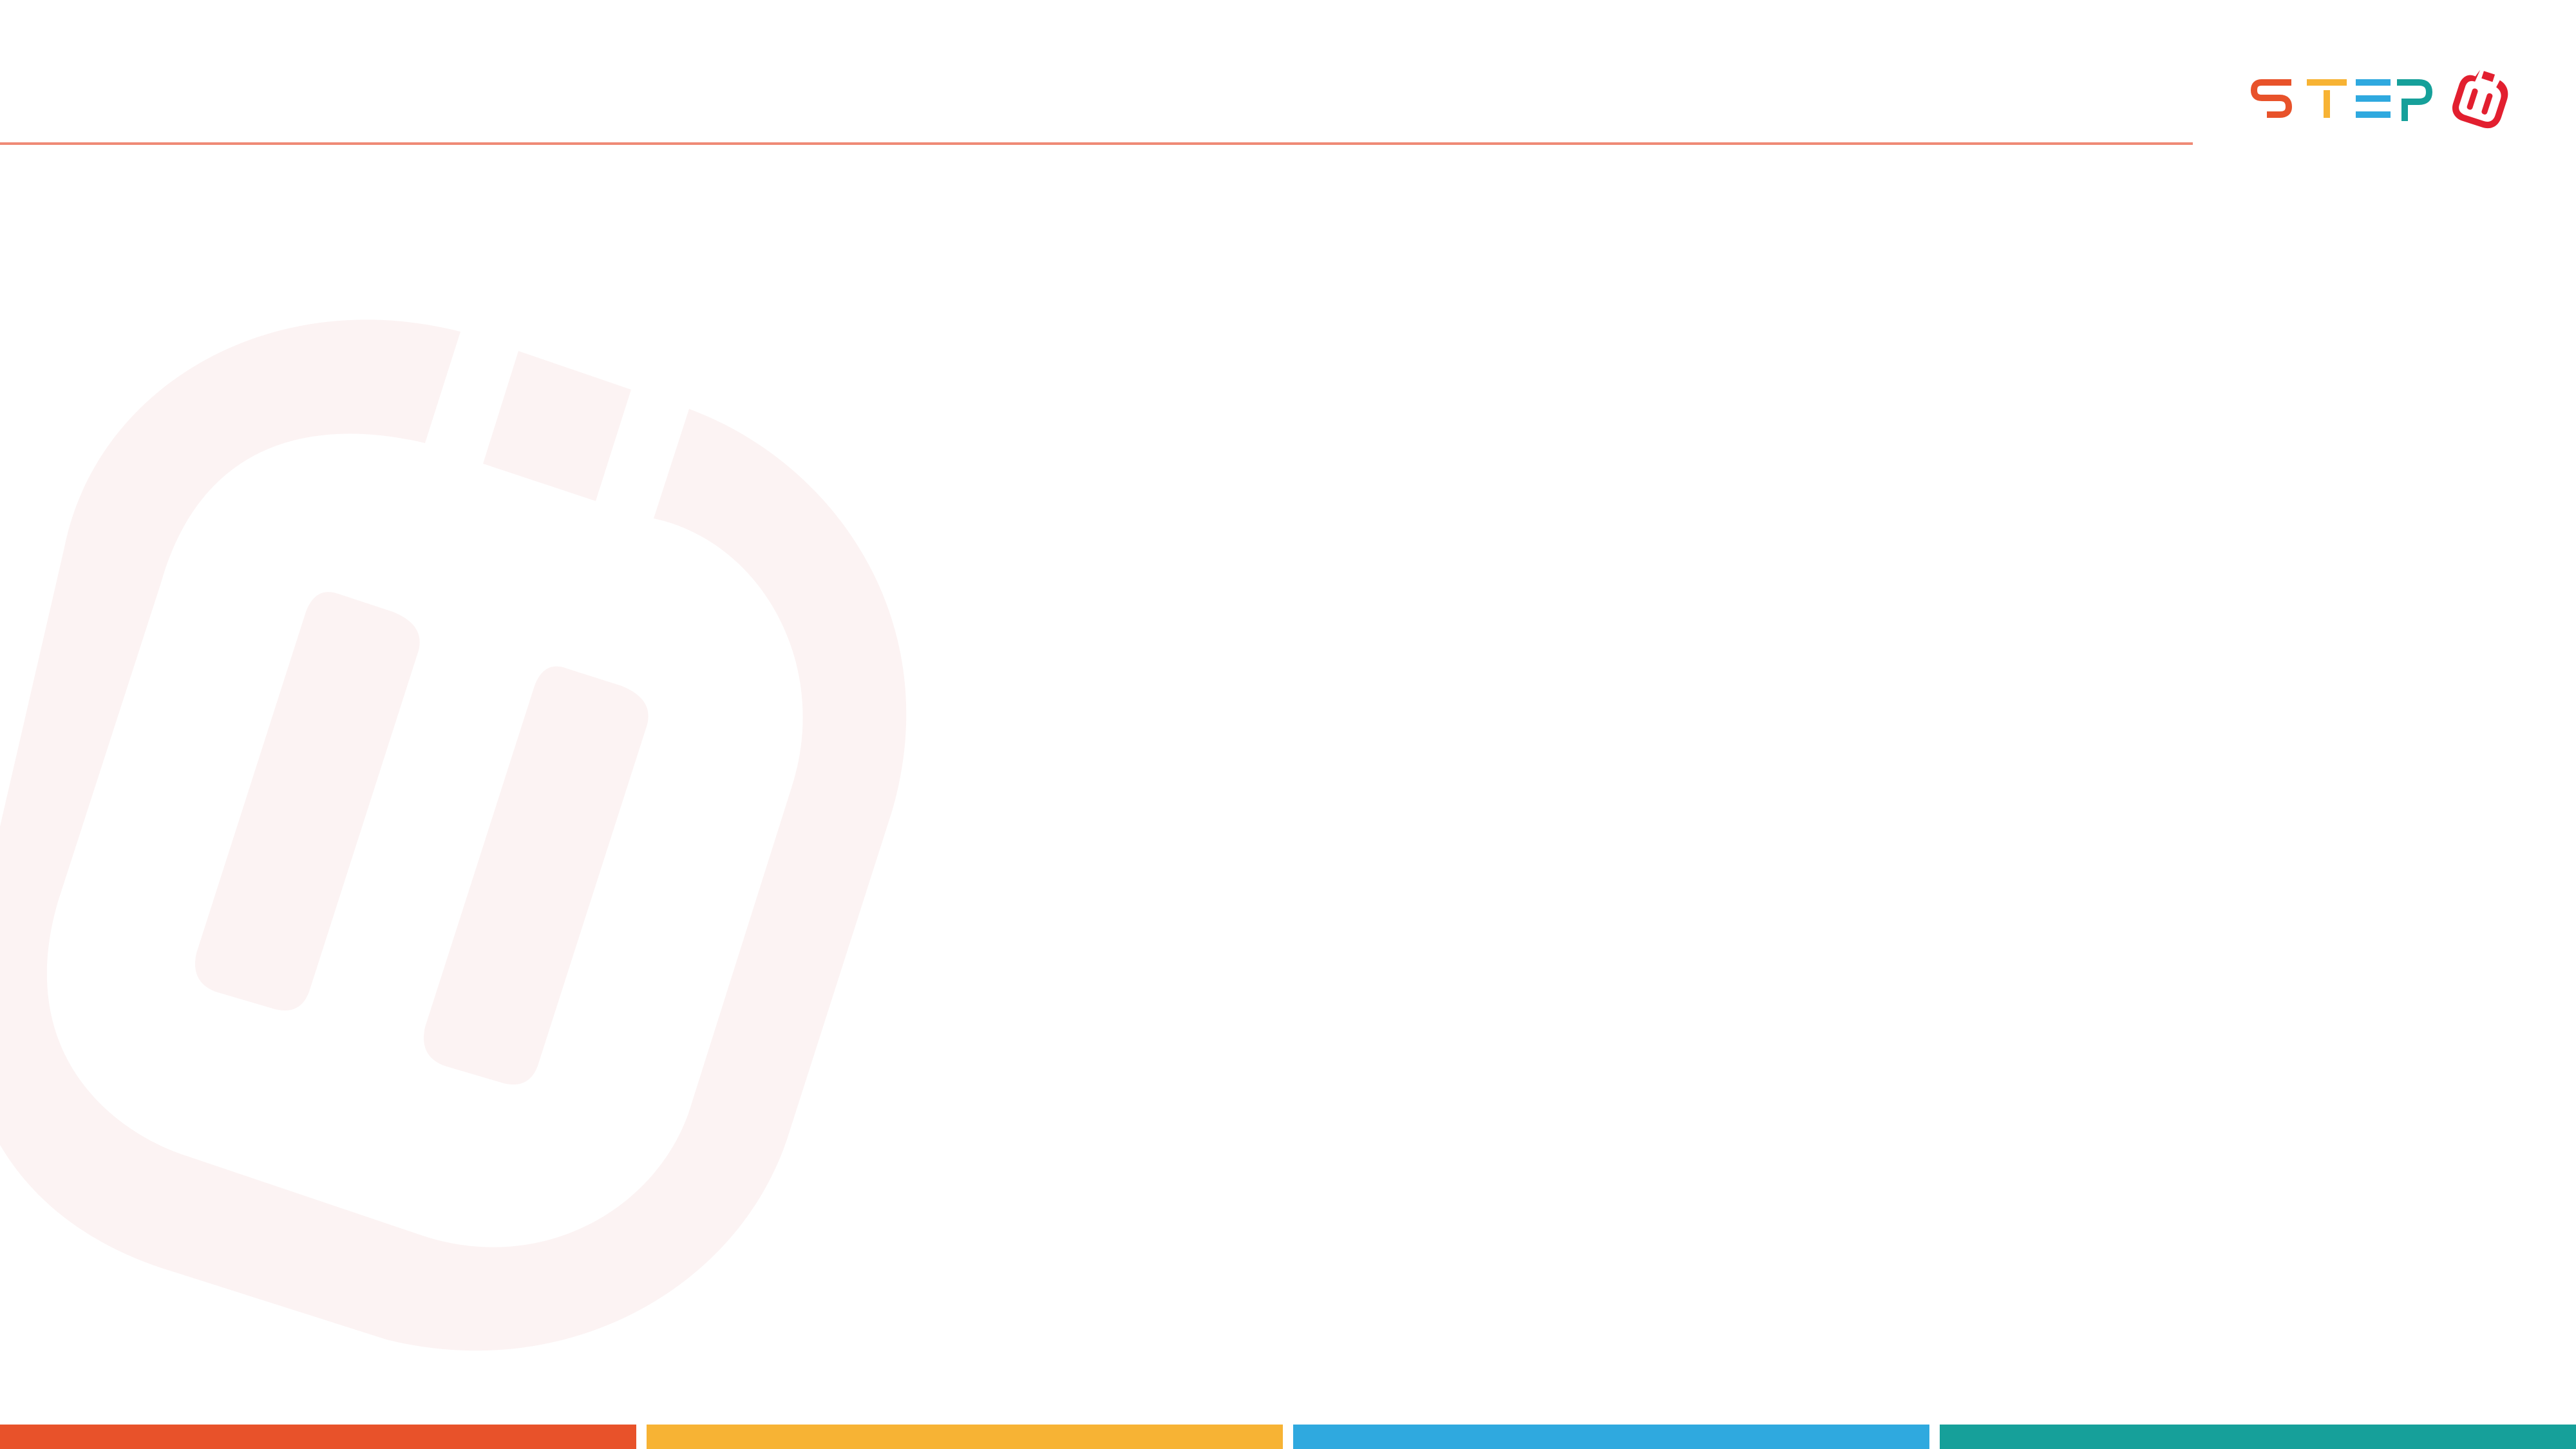 Image resolution: width=2576 pixels, height=1449 pixels. I want to click on watermark-notch, so click(557, 426).